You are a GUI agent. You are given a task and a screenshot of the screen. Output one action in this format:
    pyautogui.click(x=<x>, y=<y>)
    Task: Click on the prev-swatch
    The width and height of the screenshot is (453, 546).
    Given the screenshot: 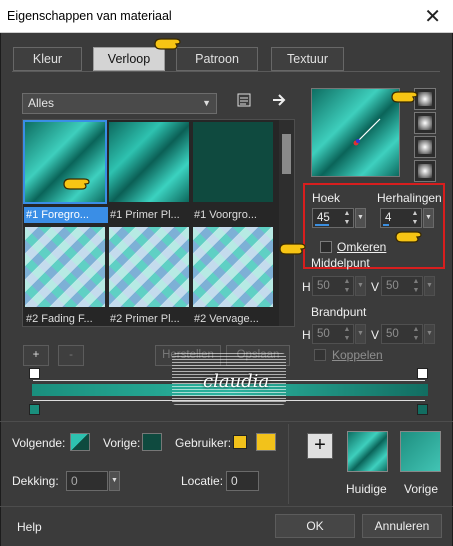 What is the action you would take?
    pyautogui.click(x=152, y=442)
    